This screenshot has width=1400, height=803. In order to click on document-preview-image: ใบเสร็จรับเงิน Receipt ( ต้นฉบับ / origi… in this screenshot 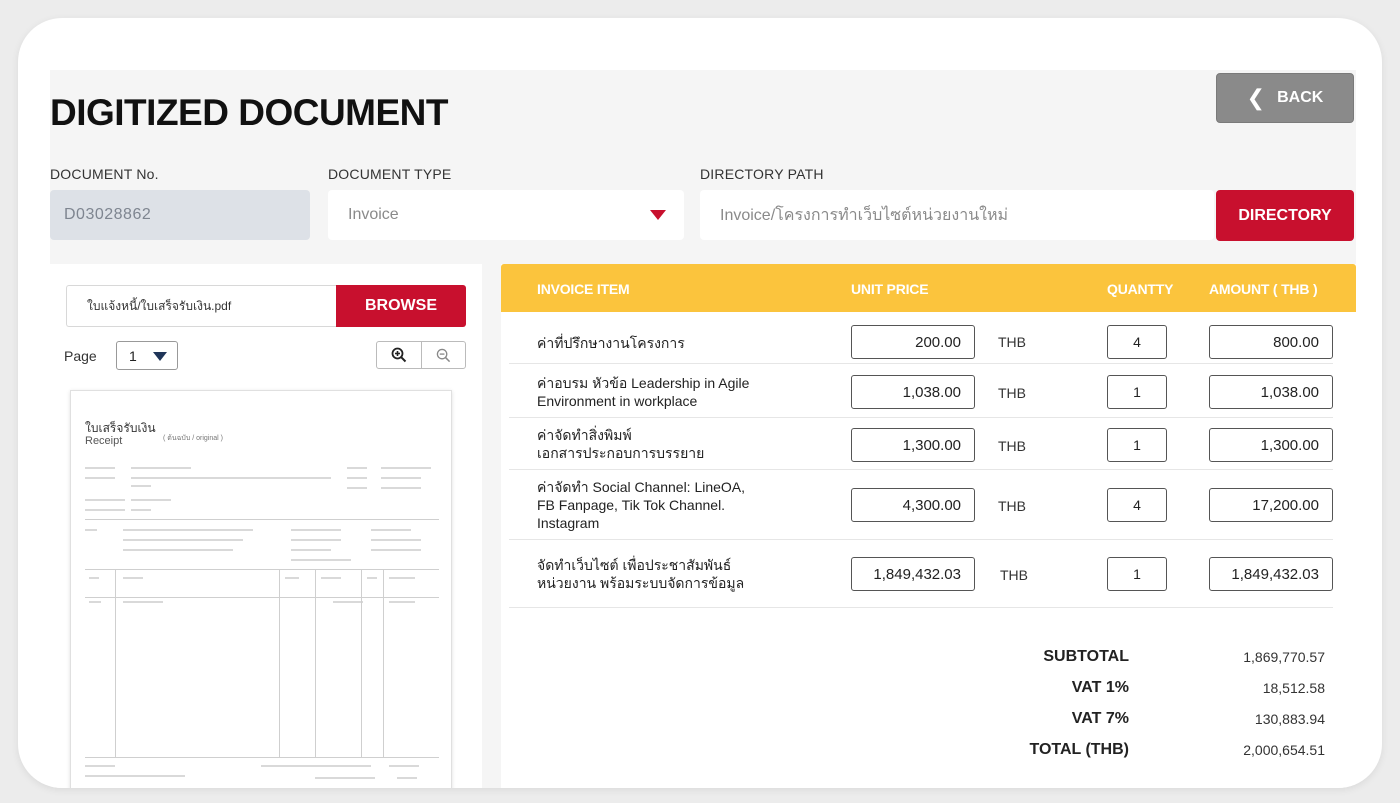, I will do `click(261, 589)`.